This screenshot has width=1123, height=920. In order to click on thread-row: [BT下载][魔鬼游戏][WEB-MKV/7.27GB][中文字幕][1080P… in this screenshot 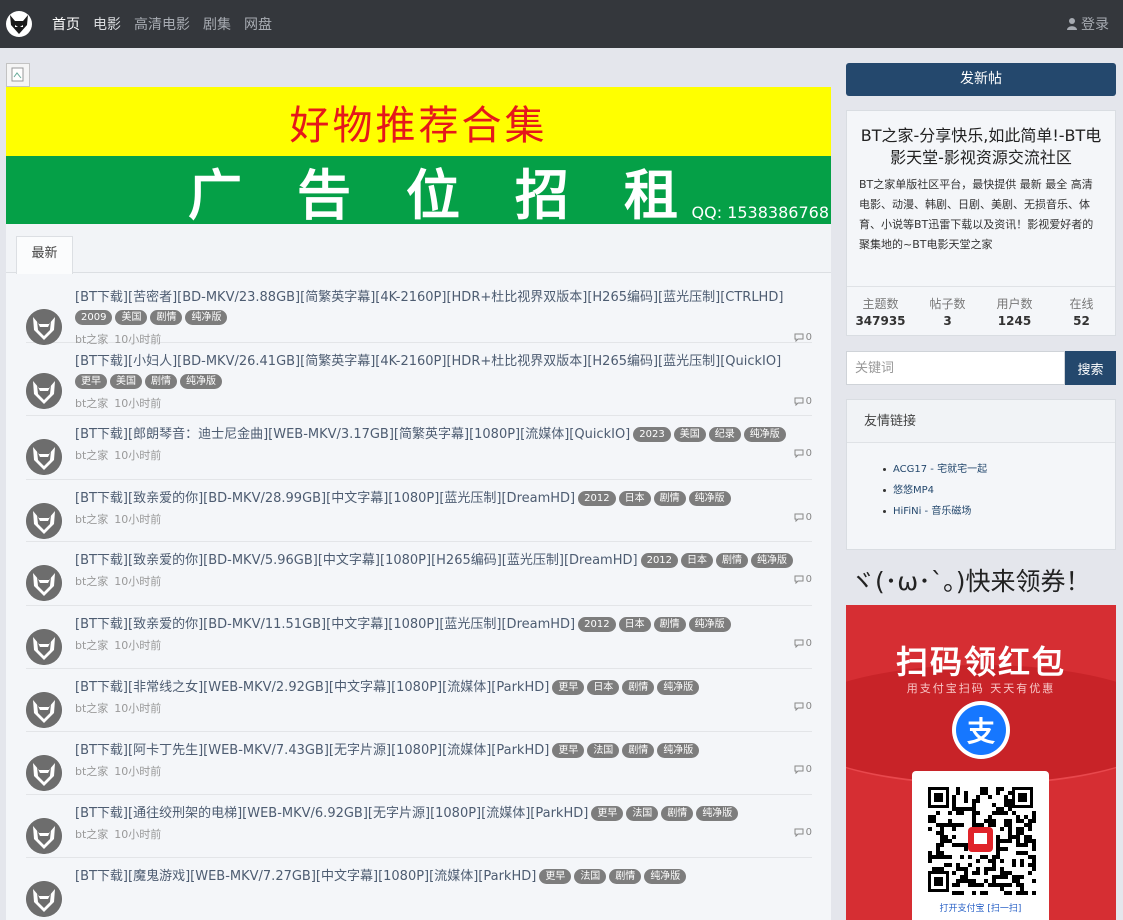, I will do `click(419, 889)`.